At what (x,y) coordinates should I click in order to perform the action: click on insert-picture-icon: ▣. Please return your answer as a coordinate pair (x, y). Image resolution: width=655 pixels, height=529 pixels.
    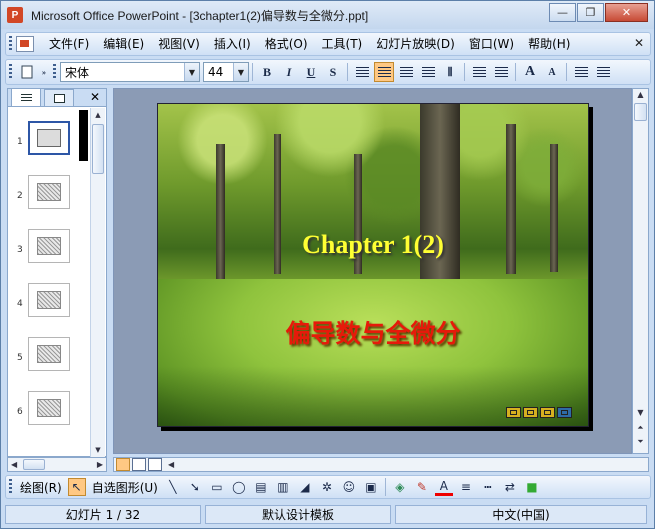
    Looking at the image, I should click on (371, 487).